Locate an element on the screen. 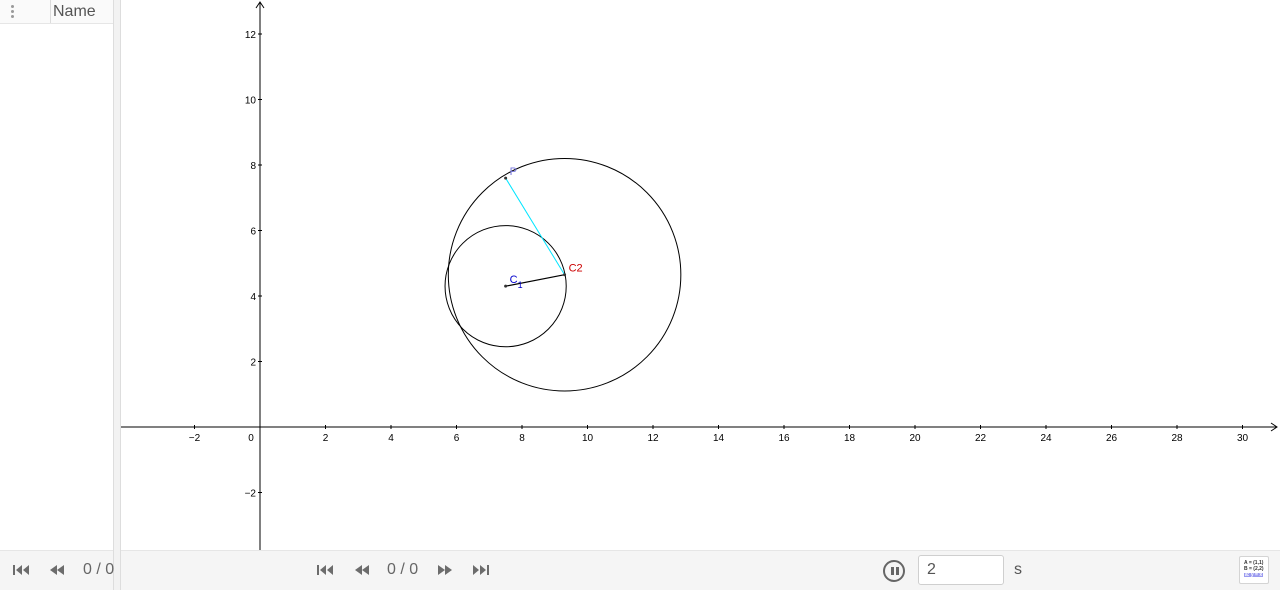  y-tick-group: 12 10 8 6 4 2 −2 is located at coordinates (253, 265).